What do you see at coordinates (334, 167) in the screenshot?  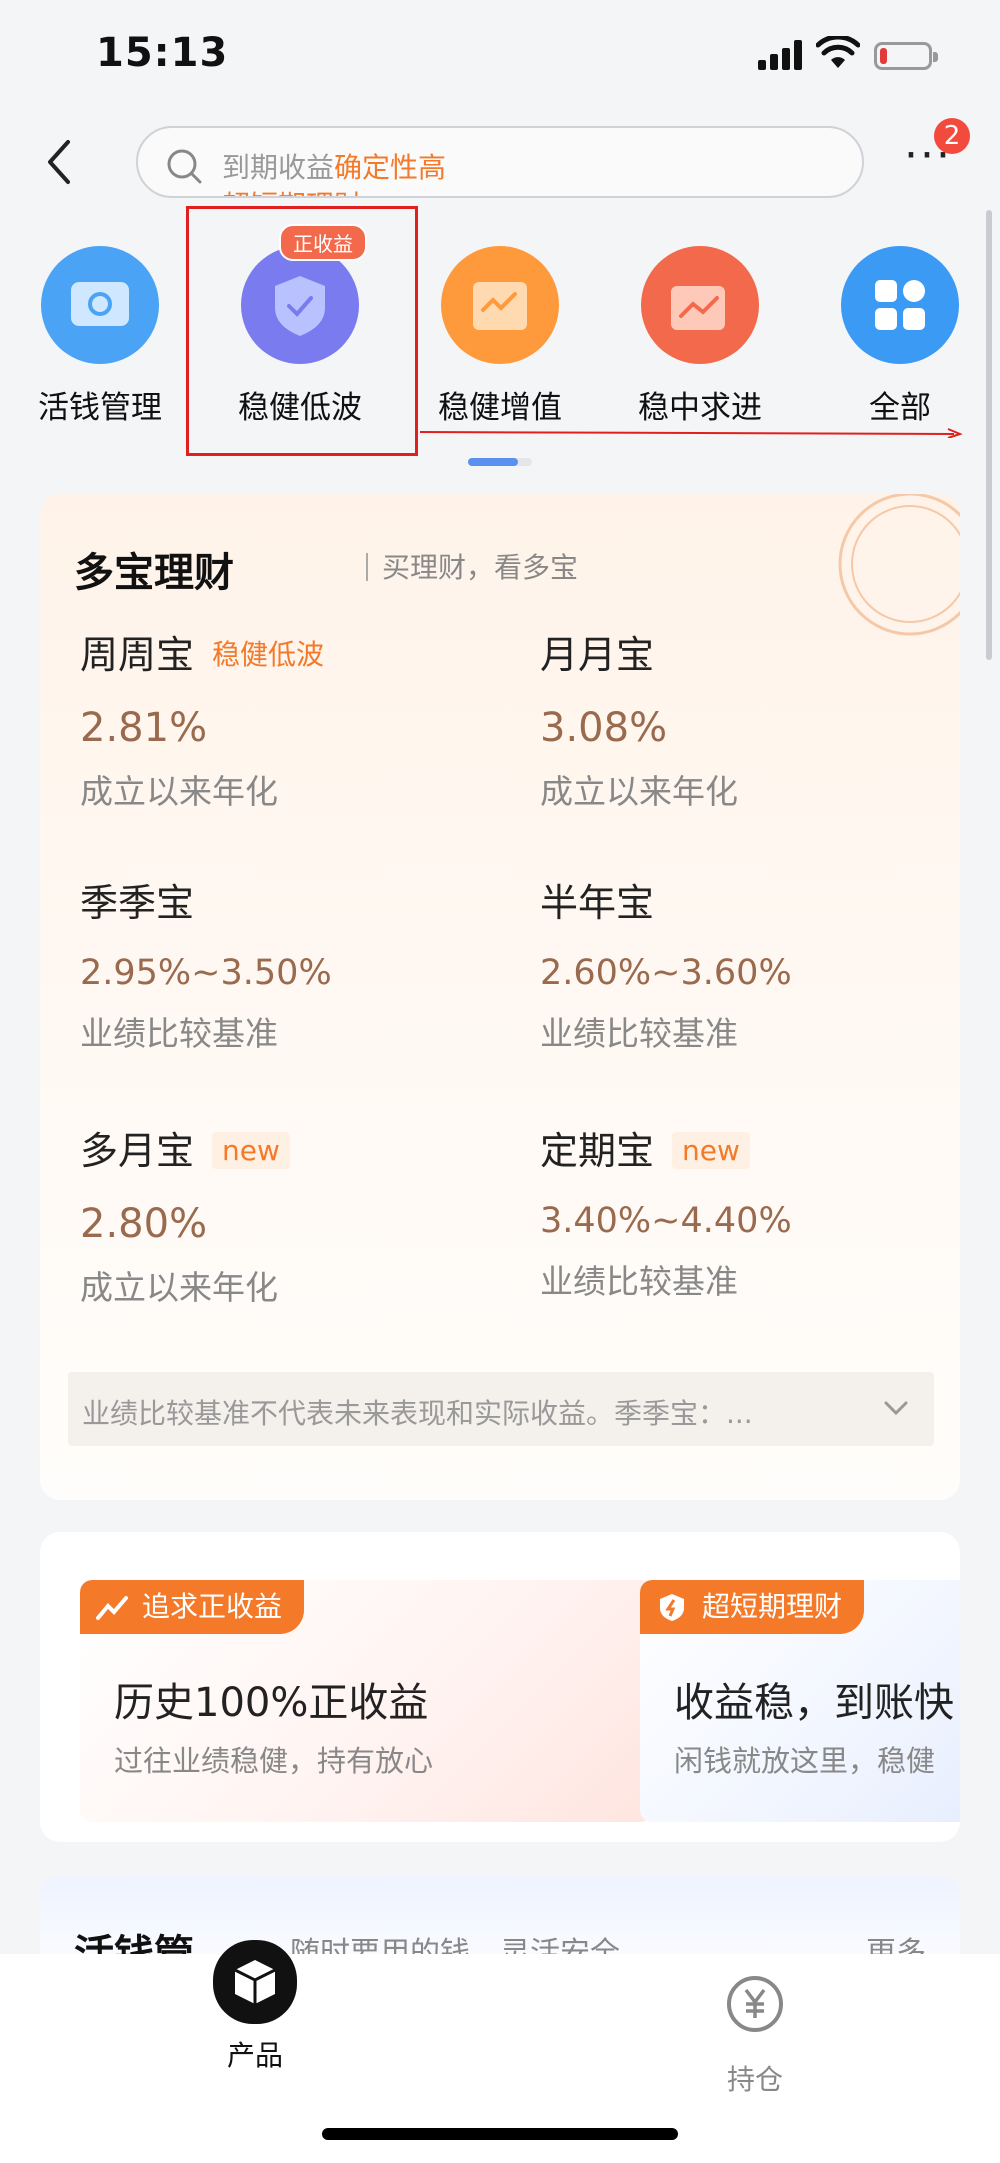 I see `search-placeholder: 到期收益确定性高` at bounding box center [334, 167].